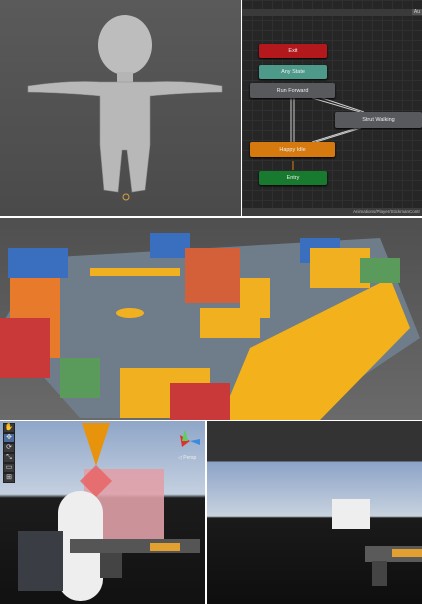  I want to click on state-exit: Exit, so click(293, 51).